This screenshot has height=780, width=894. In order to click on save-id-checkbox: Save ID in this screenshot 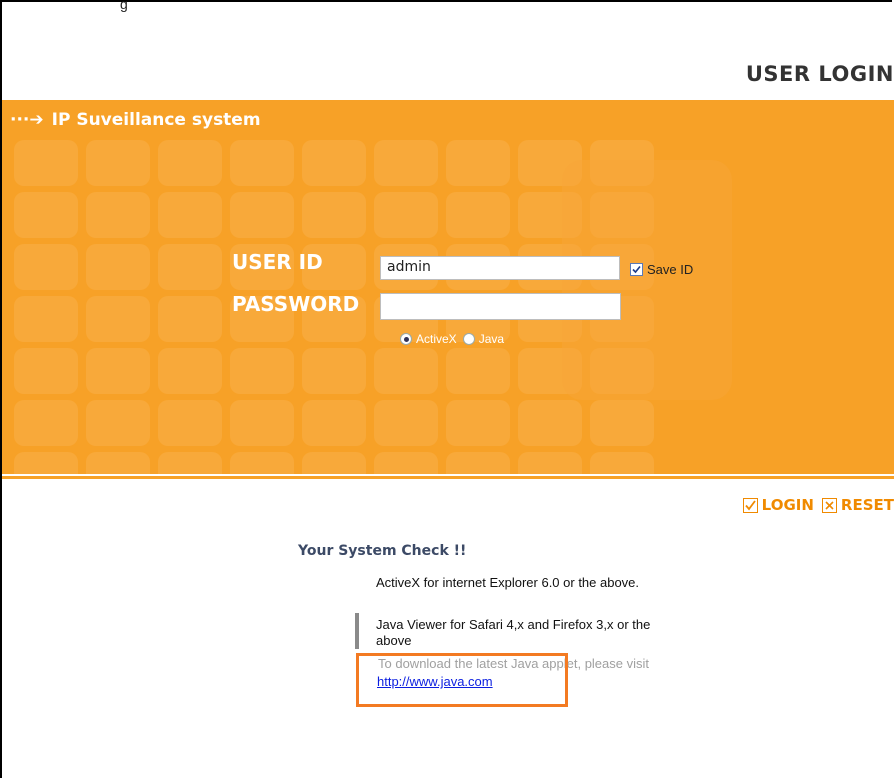, I will do `click(661, 269)`.